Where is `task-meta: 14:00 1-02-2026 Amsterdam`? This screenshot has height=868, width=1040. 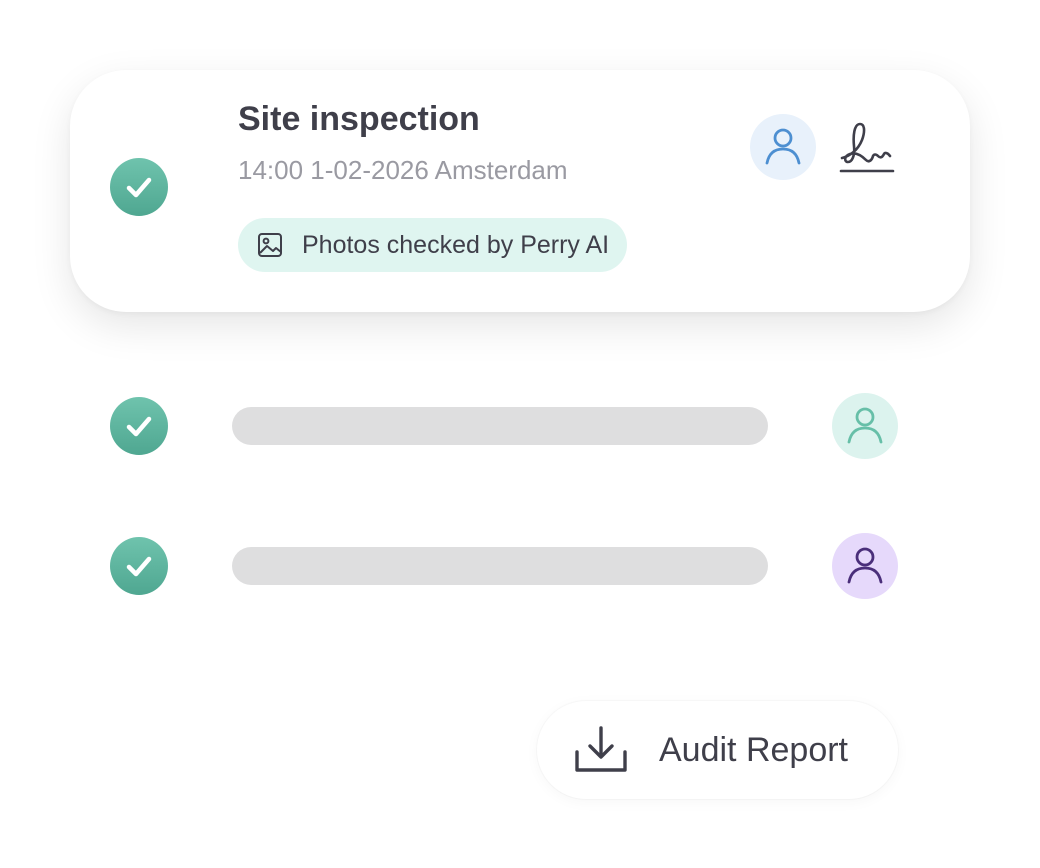 task-meta: 14:00 1-02-2026 Amsterdam is located at coordinates (403, 170).